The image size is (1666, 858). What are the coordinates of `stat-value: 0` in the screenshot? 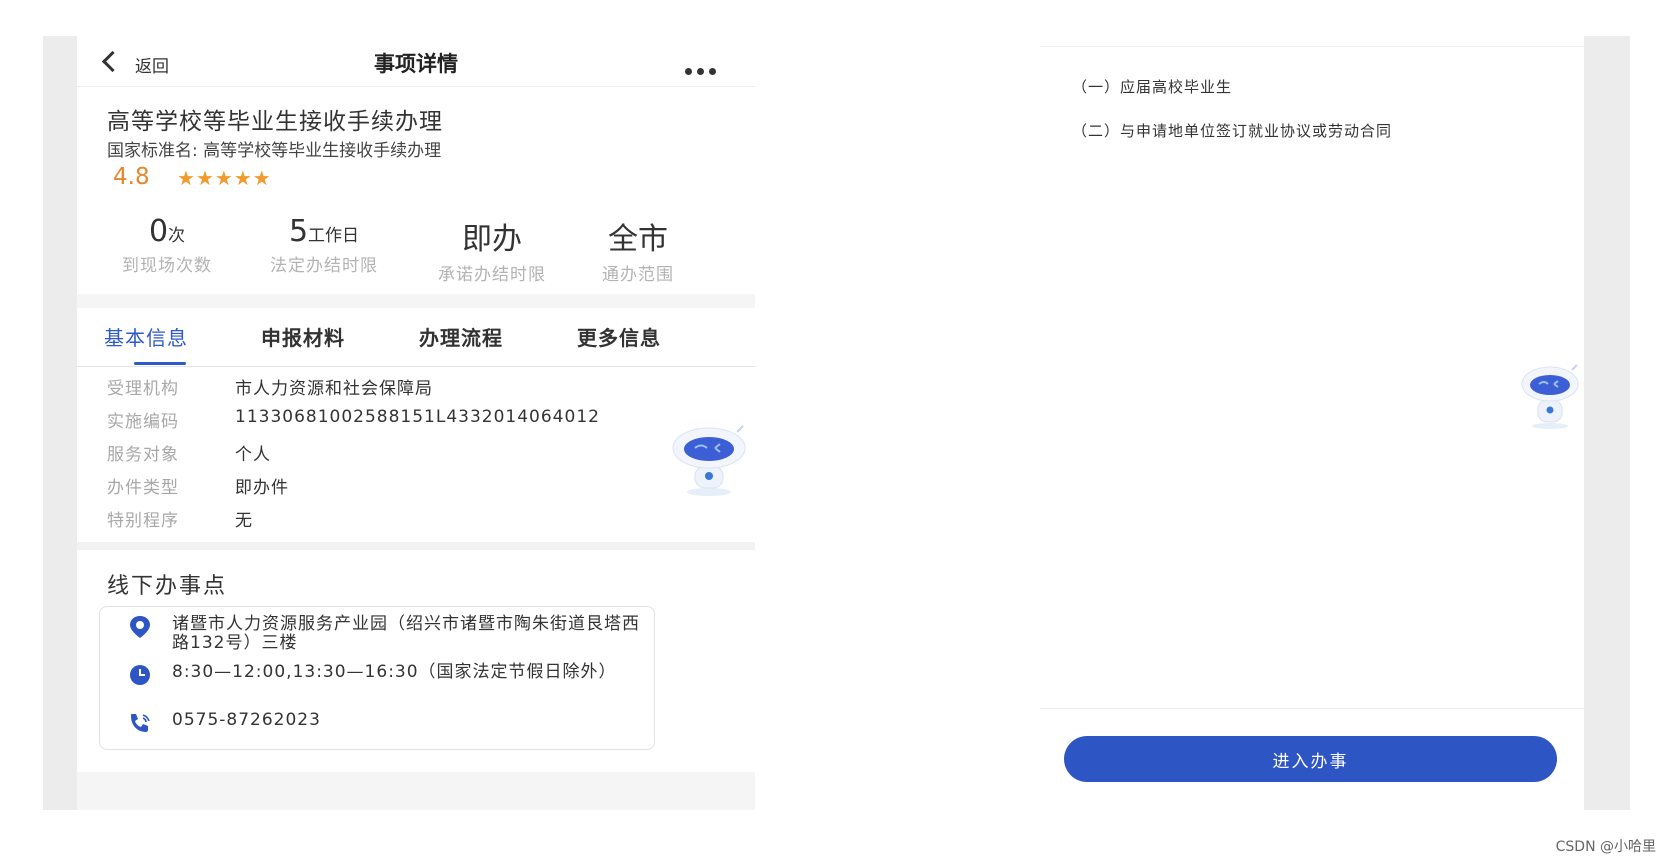 It's located at (158, 231).